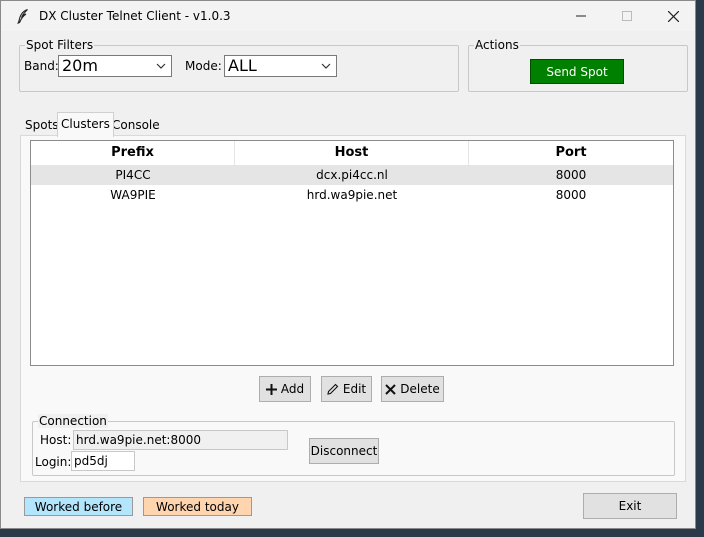 This screenshot has height=537, width=704. Describe the element at coordinates (292, 389) in the screenshot. I see `add-label: Add` at that location.